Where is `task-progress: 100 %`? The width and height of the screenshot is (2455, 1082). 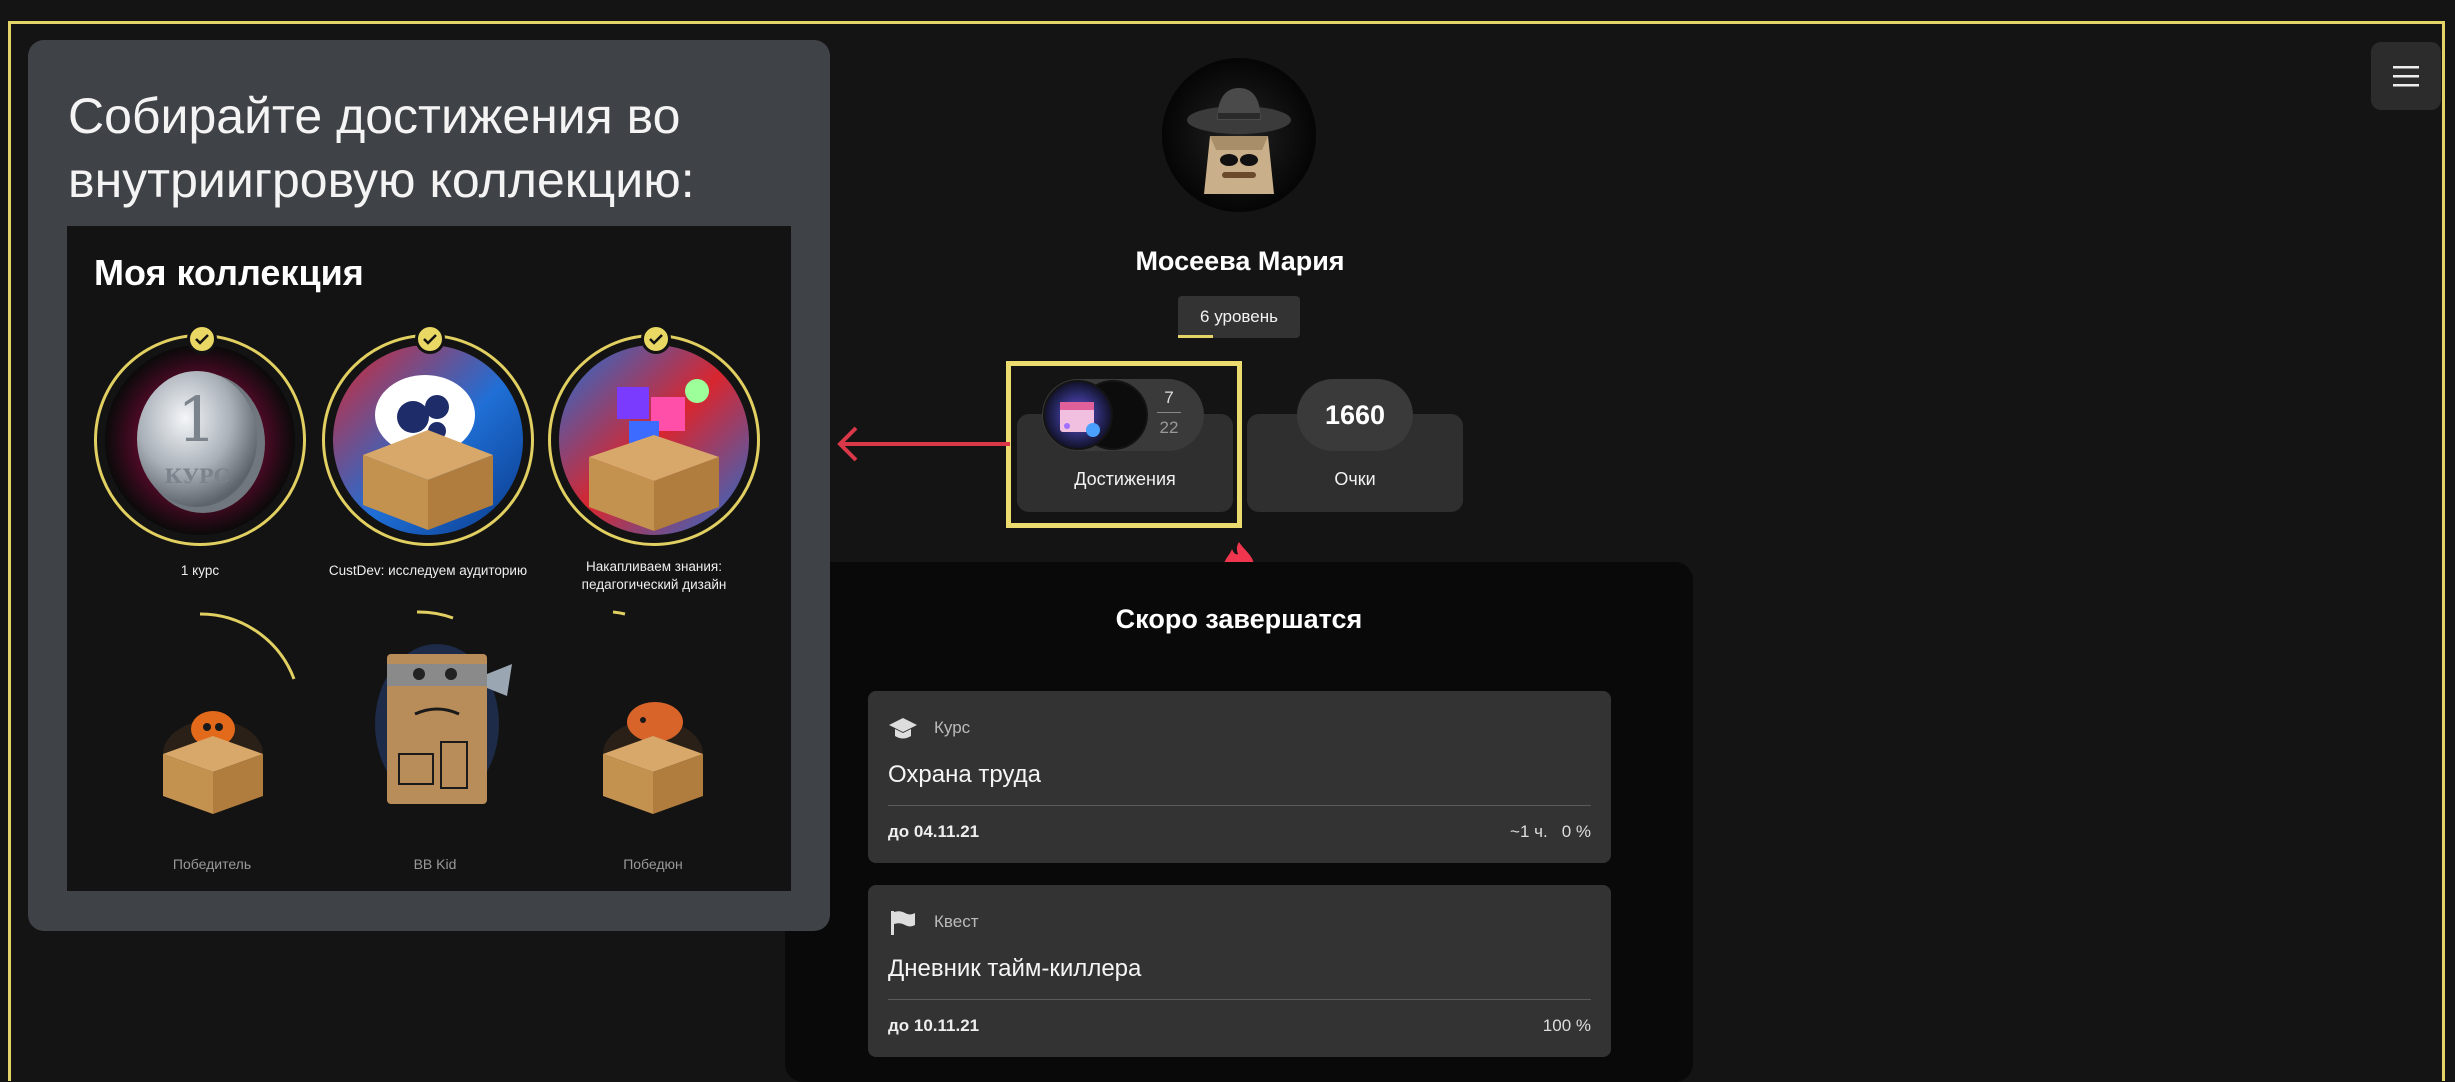 task-progress: 100 % is located at coordinates (1566, 1025).